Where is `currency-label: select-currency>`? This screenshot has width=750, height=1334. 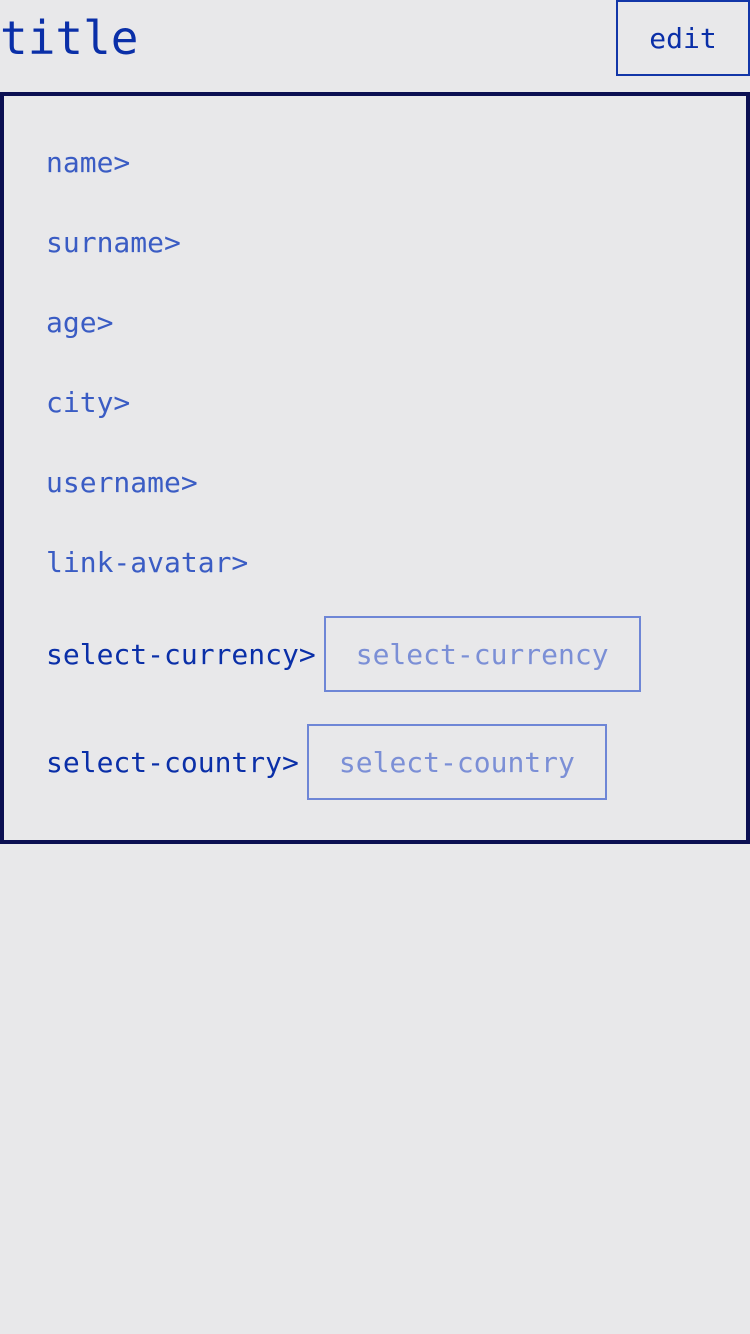 currency-label: select-currency> is located at coordinates (181, 654).